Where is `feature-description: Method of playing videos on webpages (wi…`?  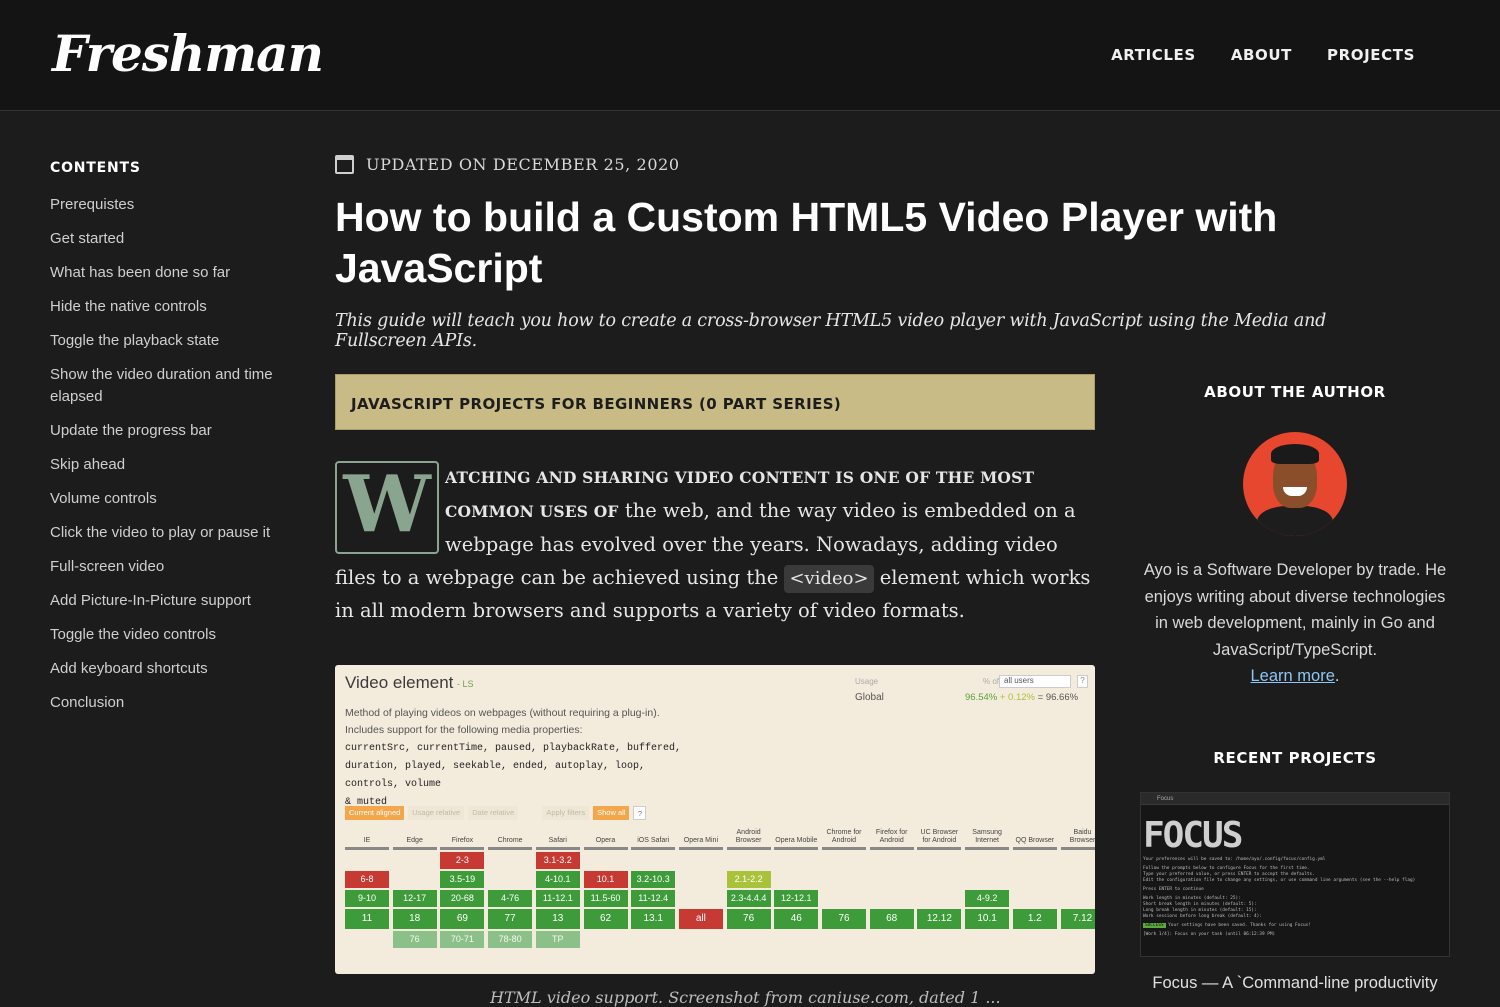 feature-description: Method of playing videos on webpages (wi… is located at coordinates (517, 758).